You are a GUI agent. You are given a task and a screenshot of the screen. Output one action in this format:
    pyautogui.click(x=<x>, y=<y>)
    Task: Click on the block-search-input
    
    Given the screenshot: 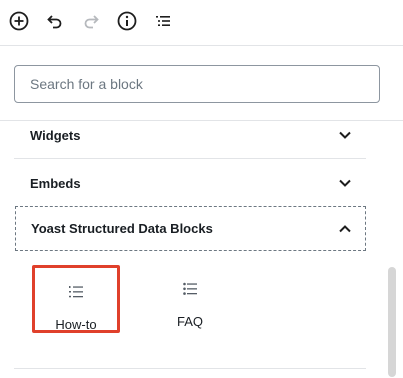 What is the action you would take?
    pyautogui.click(x=197, y=84)
    